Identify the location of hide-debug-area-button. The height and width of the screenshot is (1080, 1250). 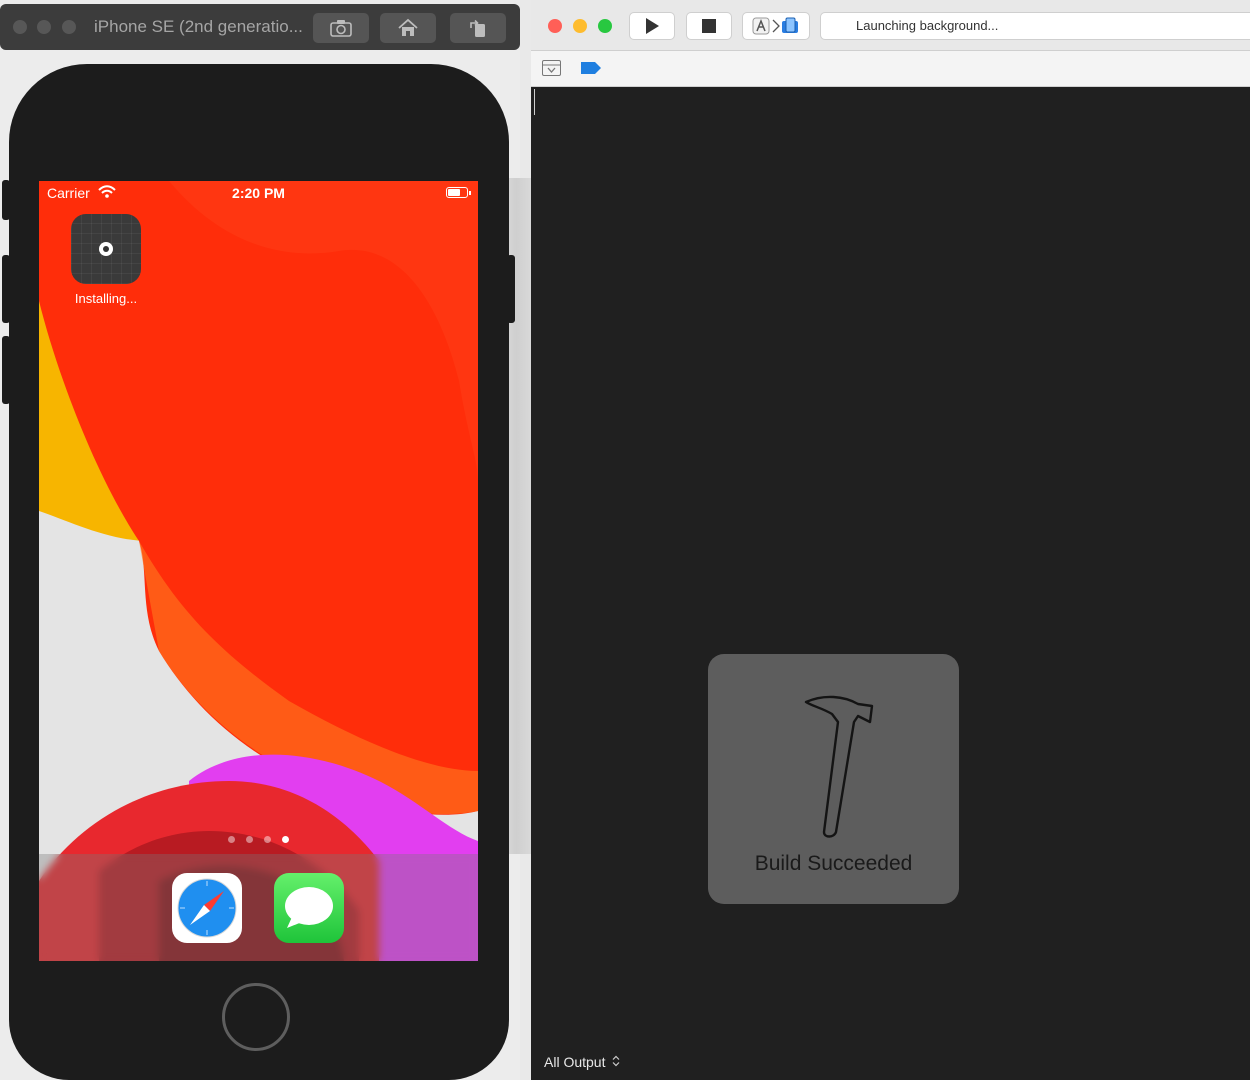
(551, 68).